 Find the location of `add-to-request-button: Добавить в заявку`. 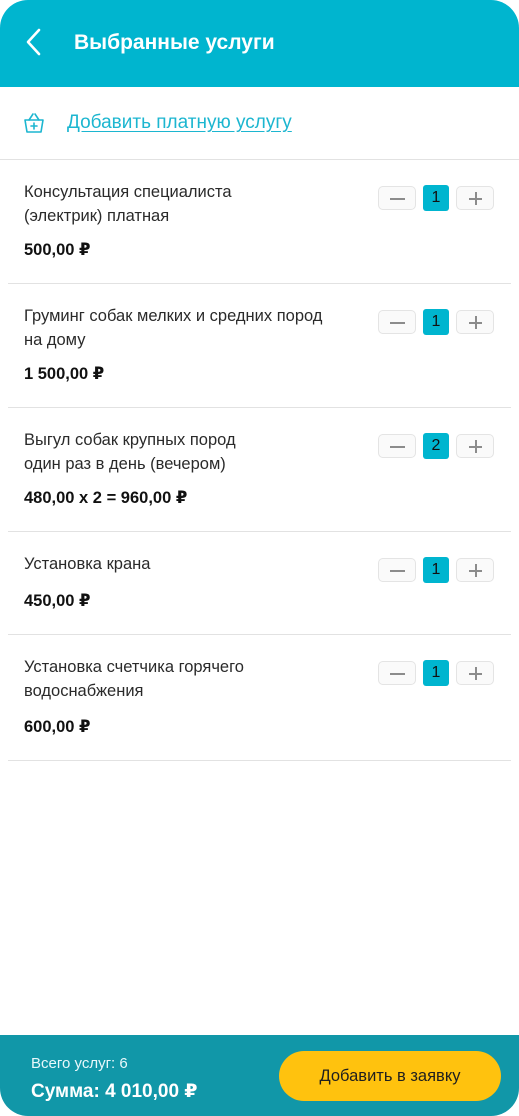

add-to-request-button: Добавить в заявку is located at coordinates (390, 1076).